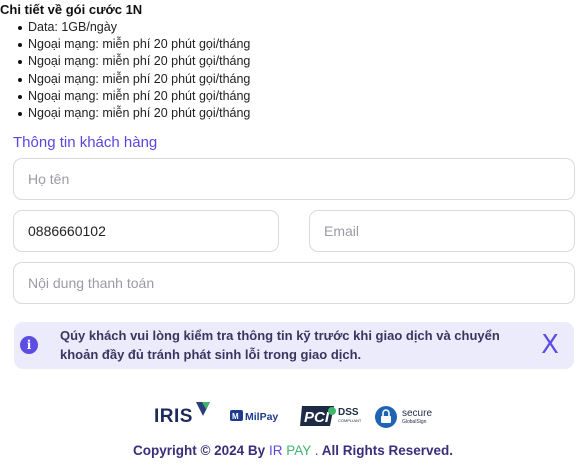 This screenshot has width=586, height=468. I want to click on secure-text: secure, so click(417, 413).